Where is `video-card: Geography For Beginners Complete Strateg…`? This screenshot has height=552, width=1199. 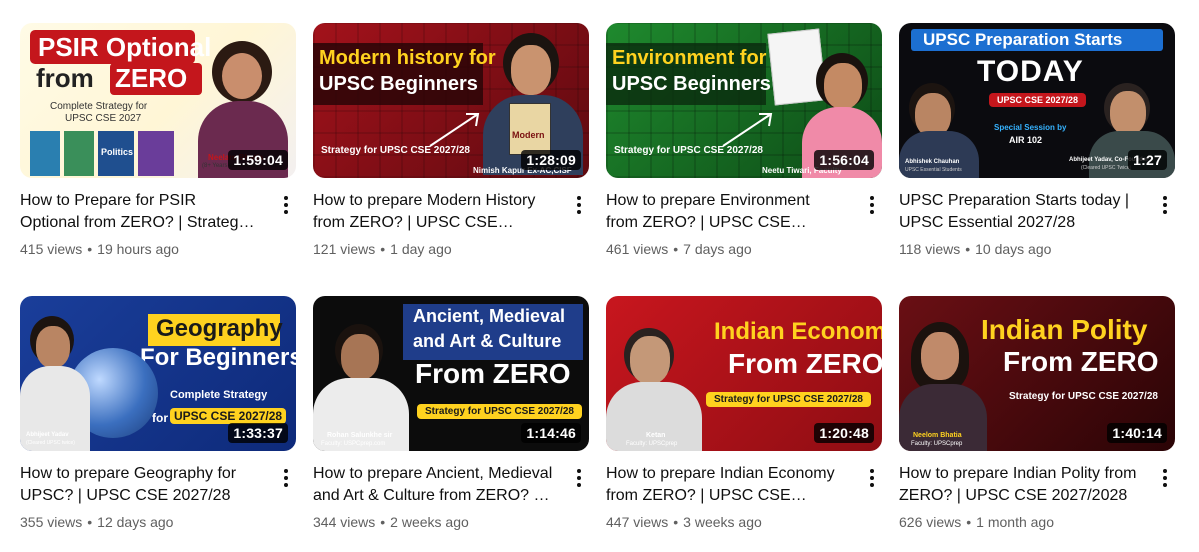 video-card: Geography For Beginners Complete Strateg… is located at coordinates (158, 414).